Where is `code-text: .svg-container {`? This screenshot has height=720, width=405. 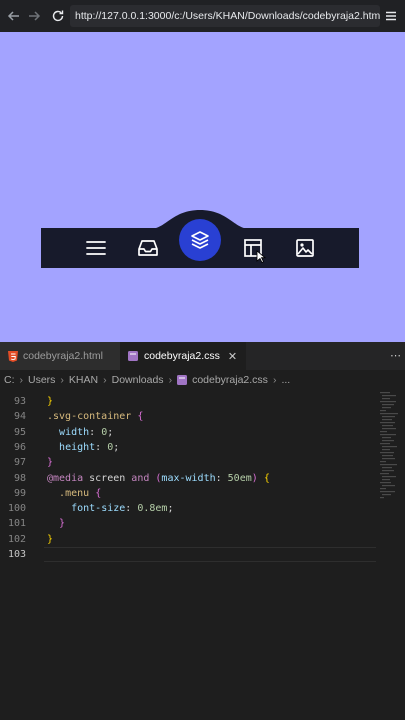
code-text: .svg-container { is located at coordinates (95, 416).